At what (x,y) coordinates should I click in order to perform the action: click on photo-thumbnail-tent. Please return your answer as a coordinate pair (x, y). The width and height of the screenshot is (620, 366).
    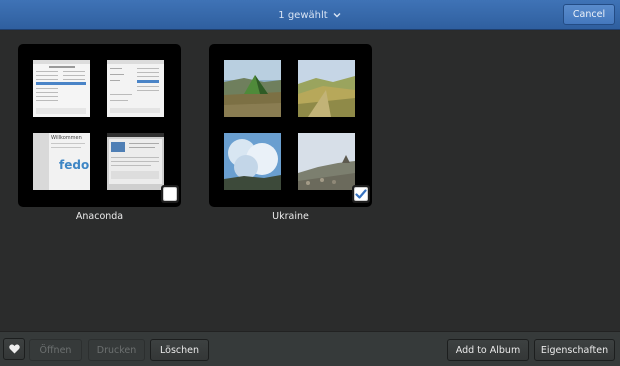
    Looking at the image, I should click on (252, 88).